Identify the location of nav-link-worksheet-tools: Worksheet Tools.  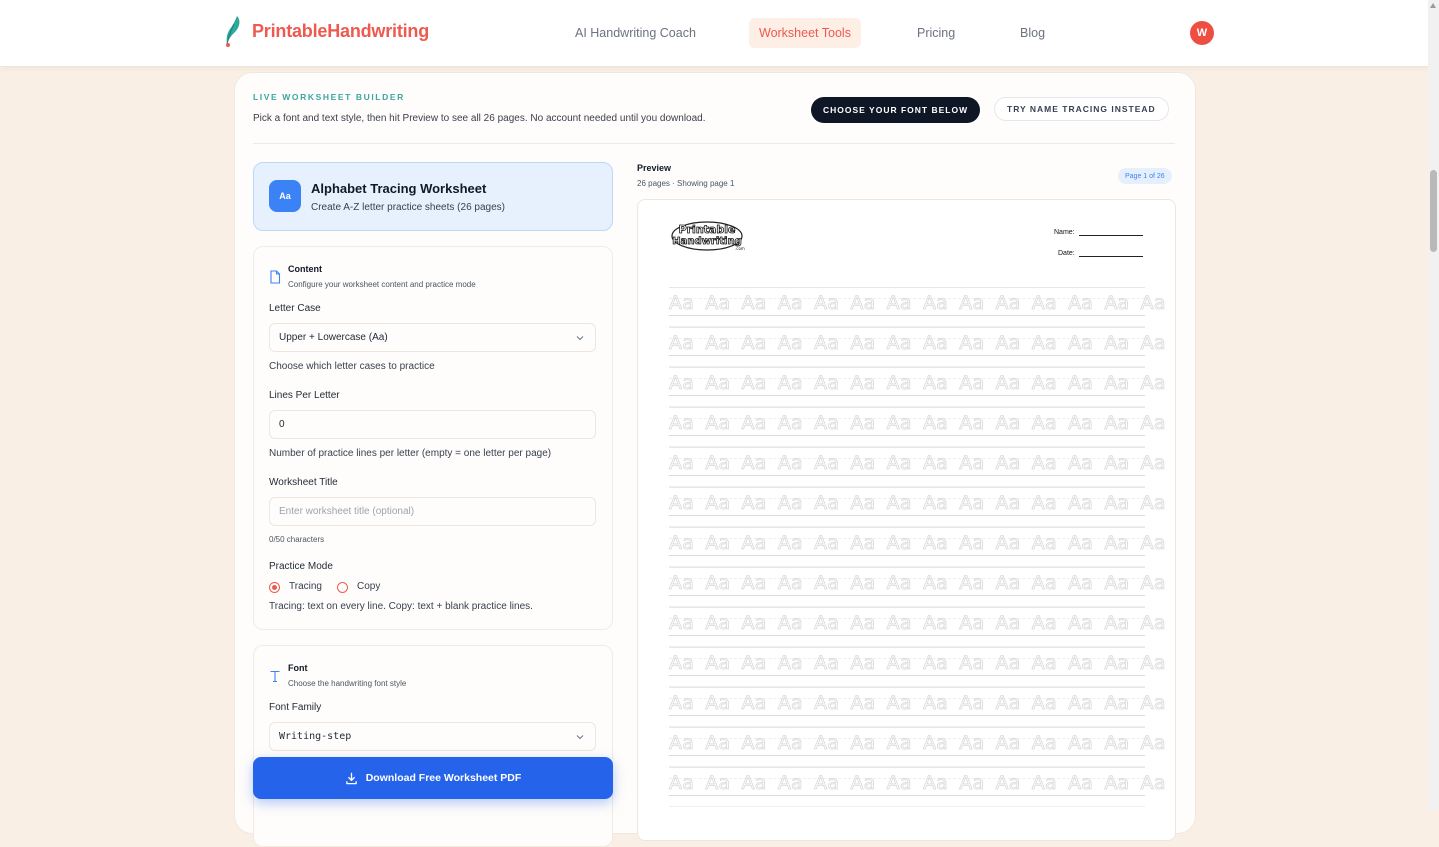
(805, 33).